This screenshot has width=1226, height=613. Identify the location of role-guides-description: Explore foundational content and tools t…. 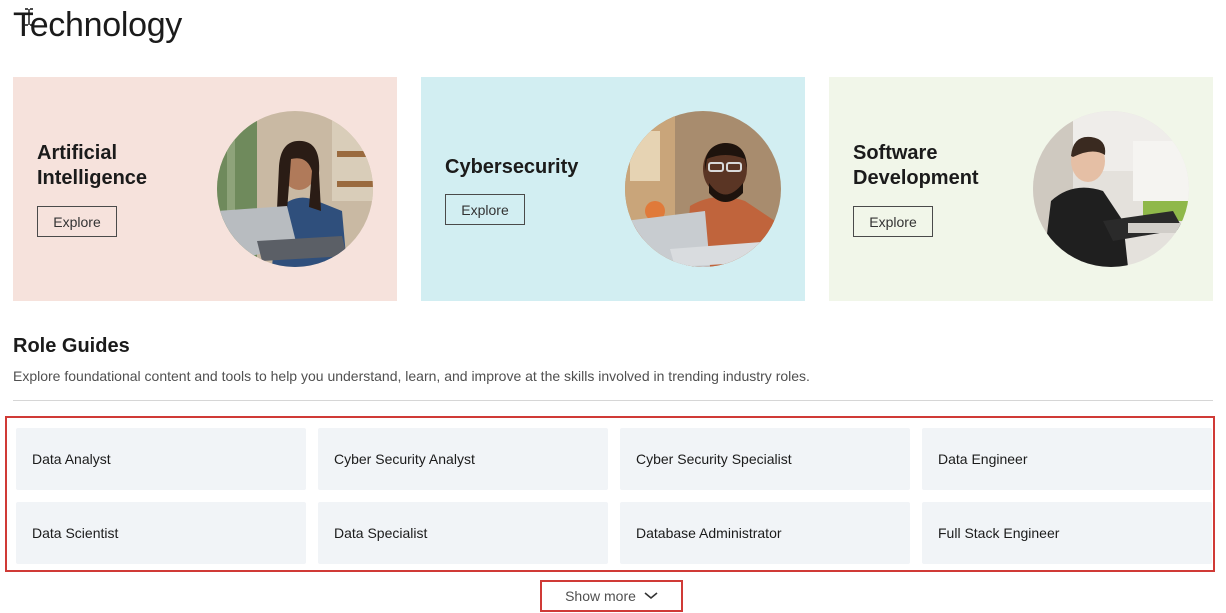
(411, 376).